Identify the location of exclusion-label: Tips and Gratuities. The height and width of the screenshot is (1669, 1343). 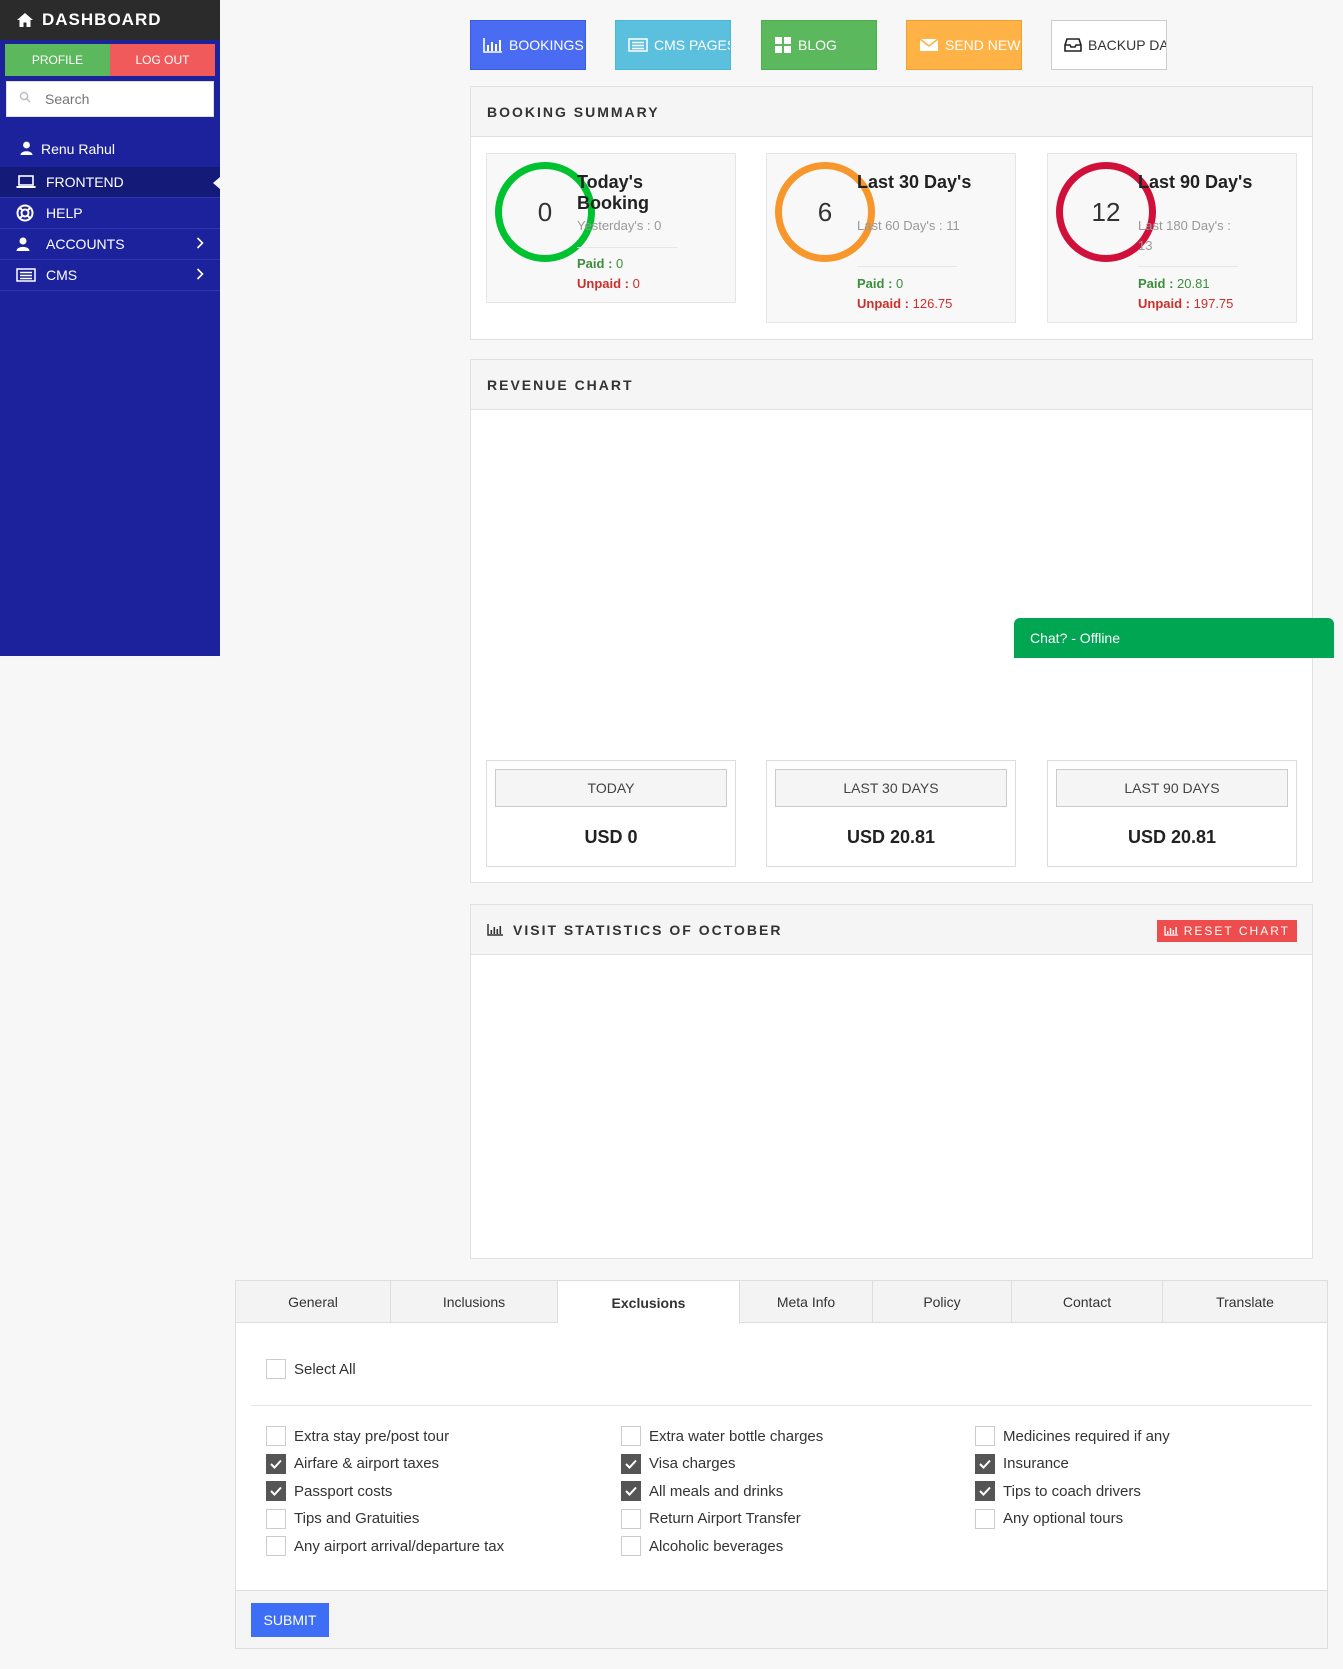
(357, 1518).